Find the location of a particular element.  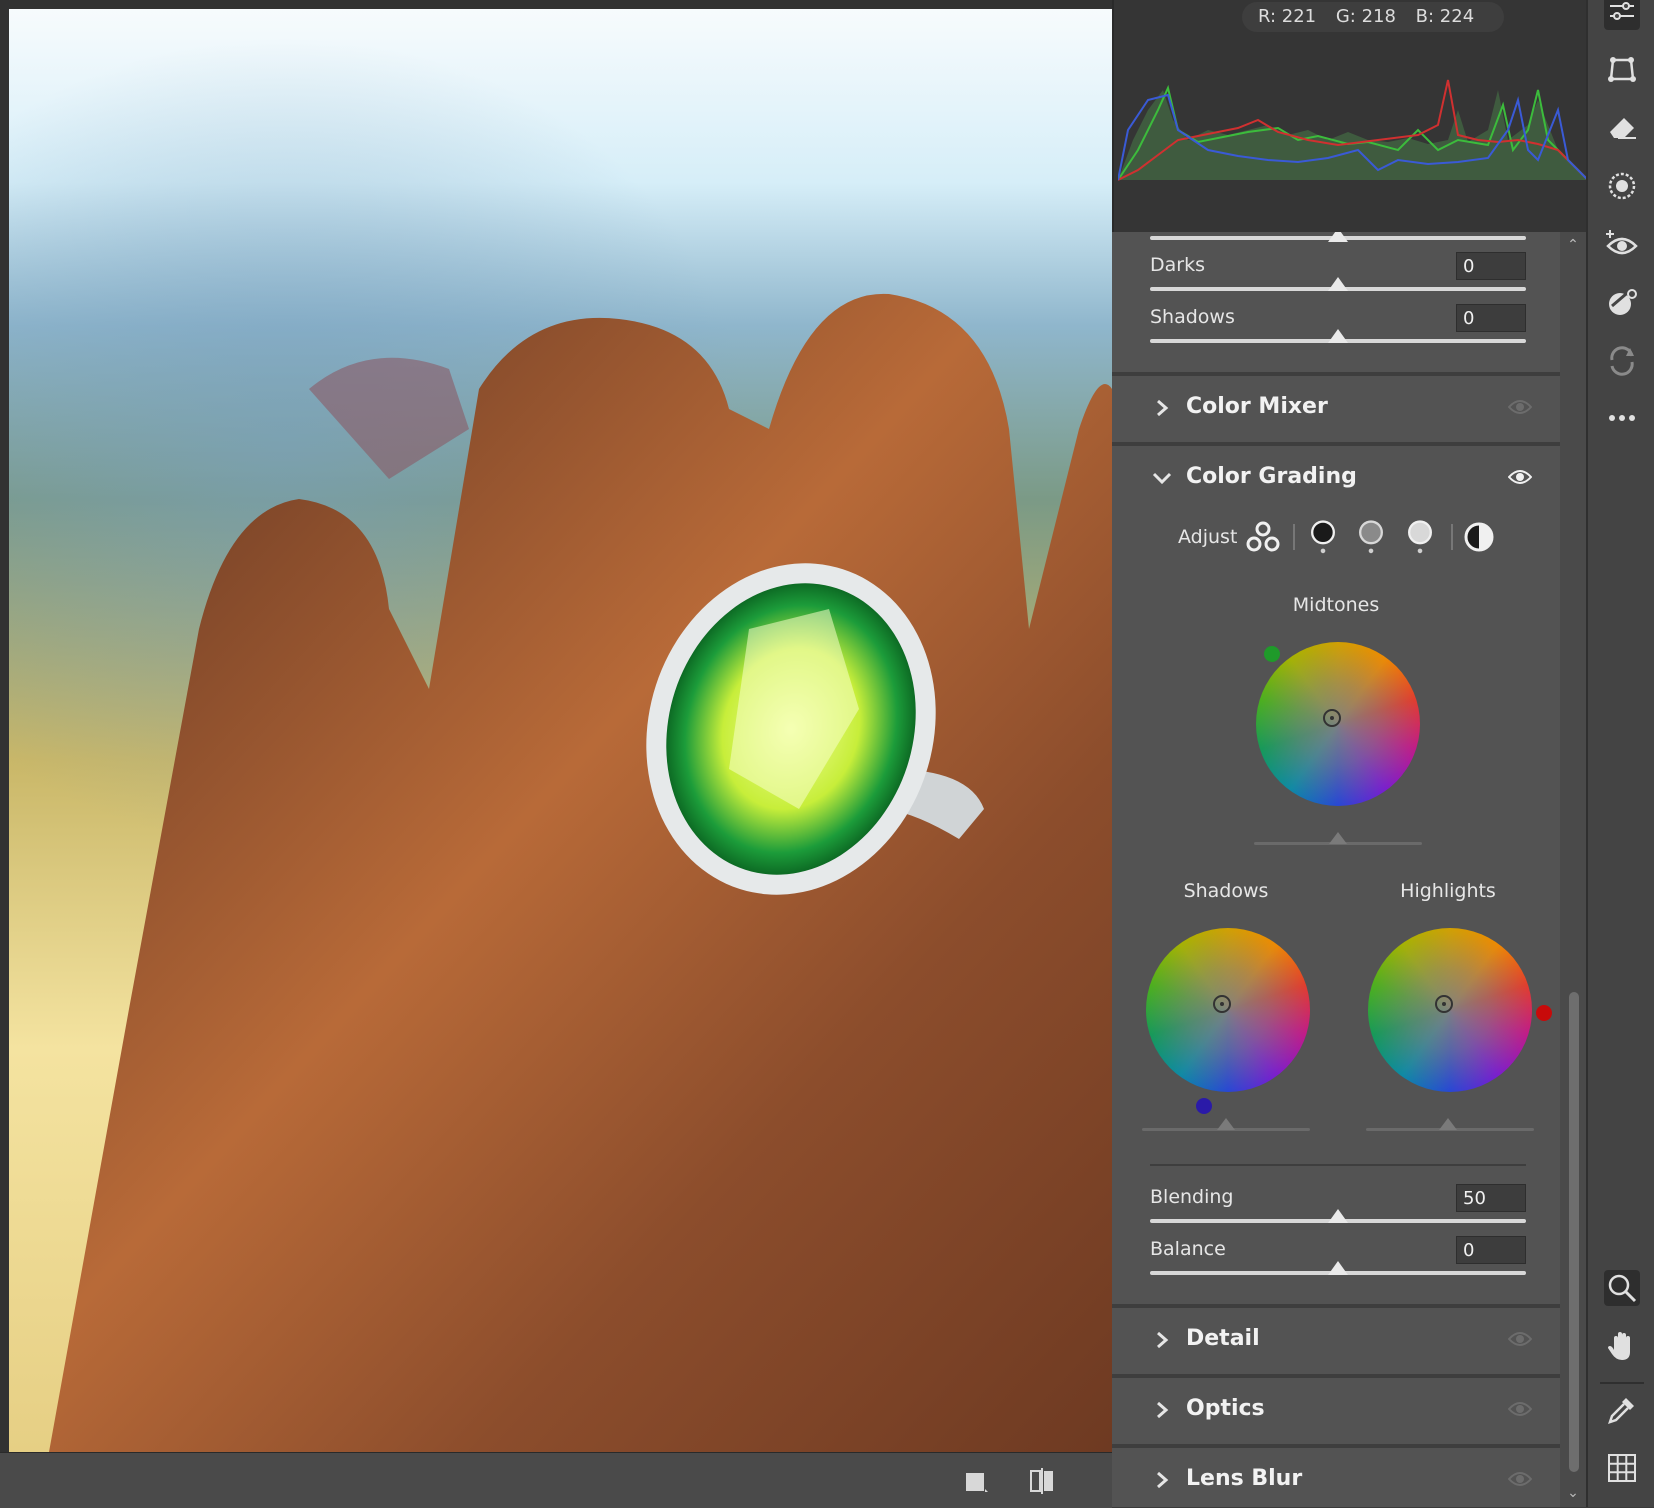

section-title: Detail is located at coordinates (1223, 1338).